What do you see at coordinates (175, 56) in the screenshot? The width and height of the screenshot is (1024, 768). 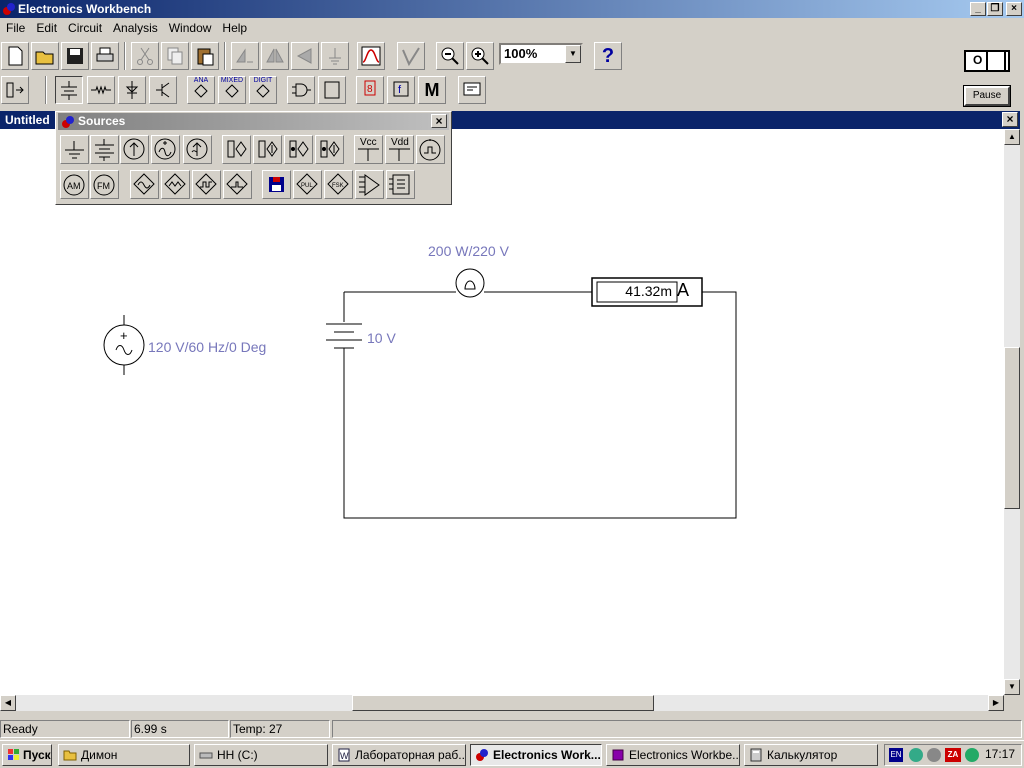 I see `copy-button` at bounding box center [175, 56].